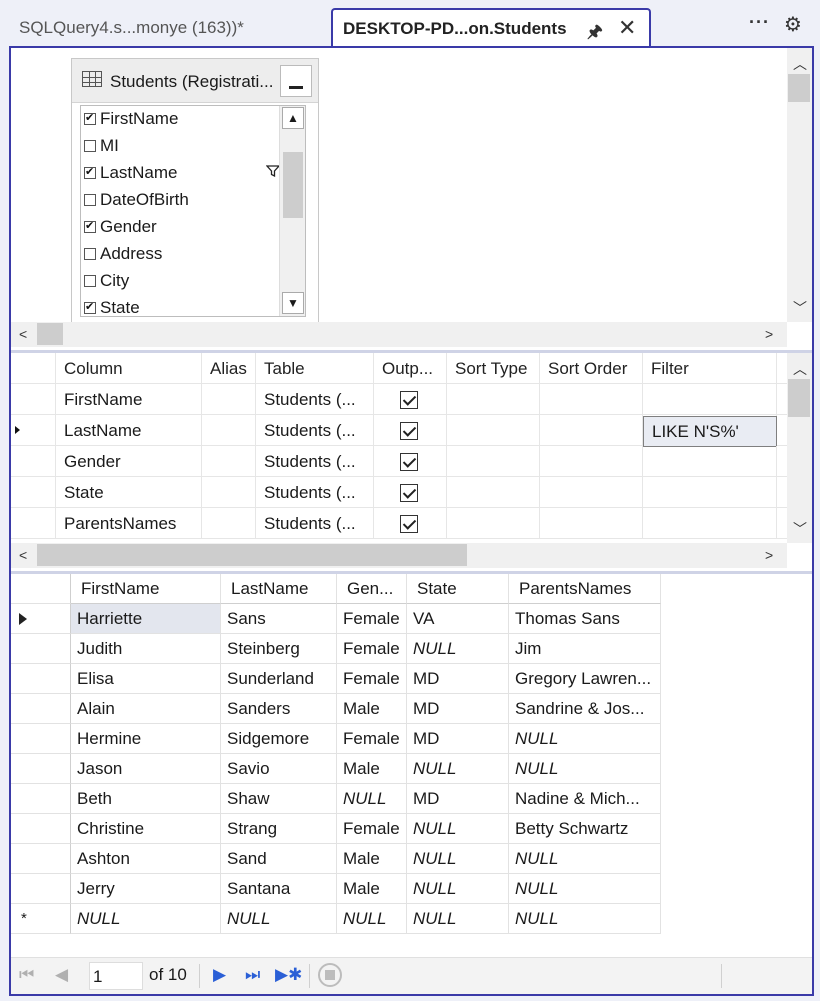 The width and height of the screenshot is (820, 1001). I want to click on result-cell: Christine, so click(146, 829).